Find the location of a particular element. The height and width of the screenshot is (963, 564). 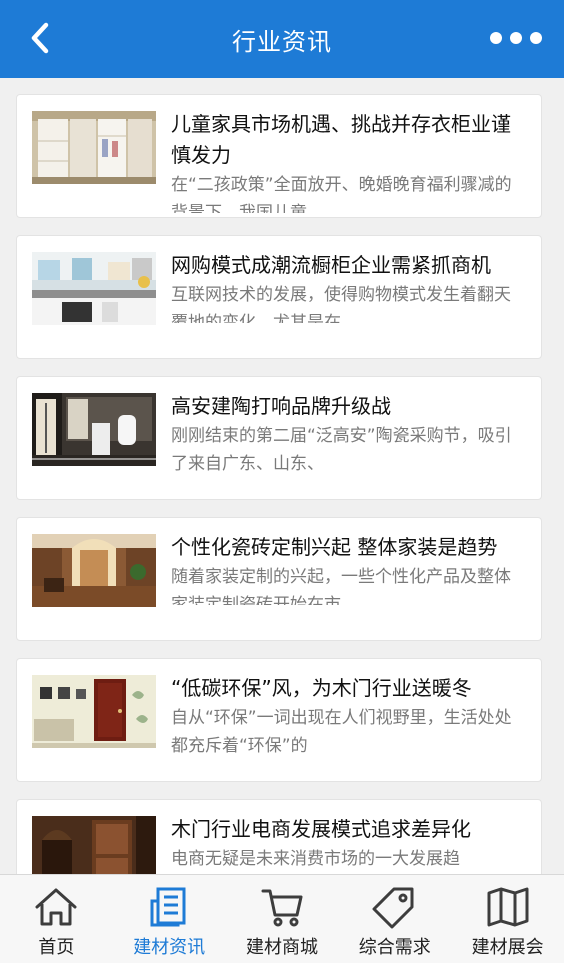

cart-icon is located at coordinates (282, 908).